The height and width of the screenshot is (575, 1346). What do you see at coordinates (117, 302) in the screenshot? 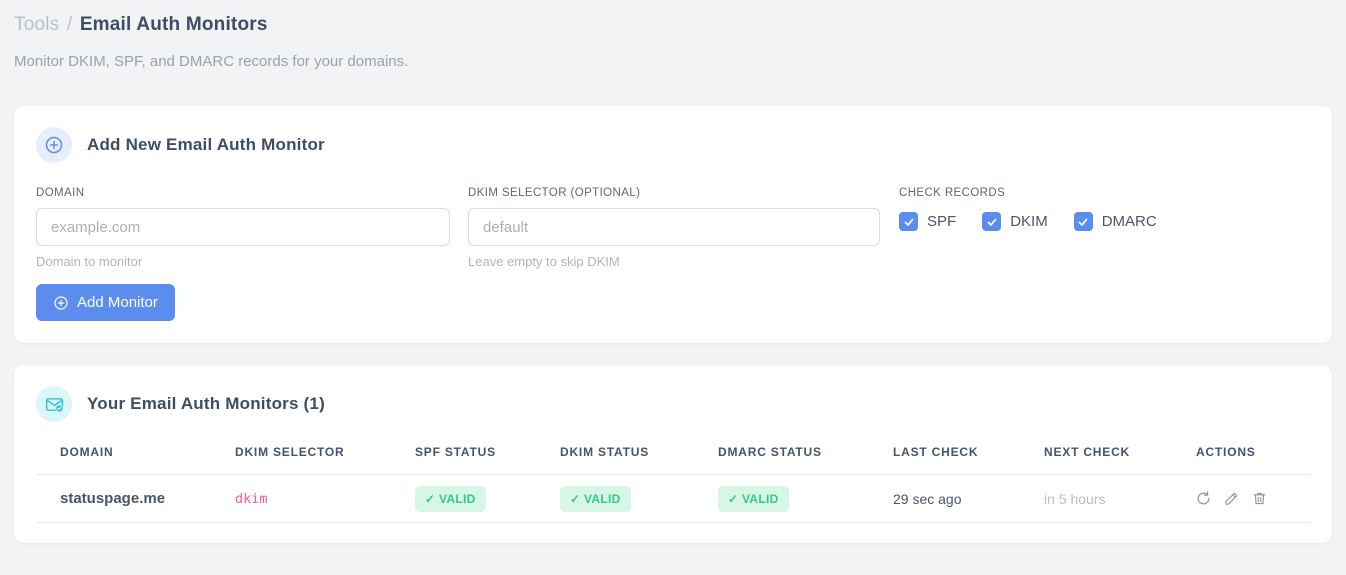
I see `add-monitor-button-label: Add Monitor` at bounding box center [117, 302].